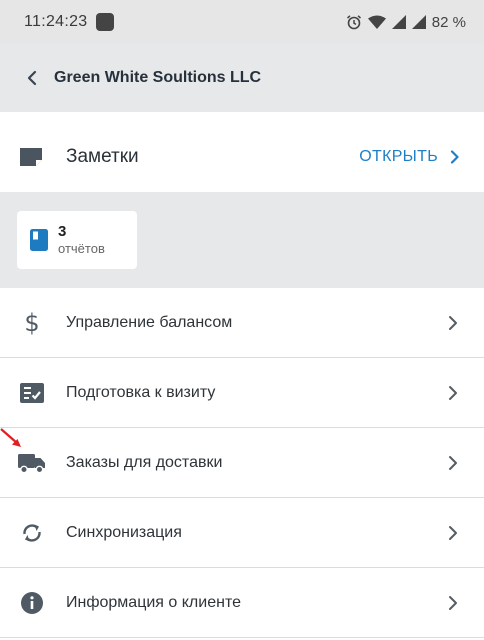 This screenshot has width=484, height=640. Describe the element at coordinates (56, 21) in the screenshot. I see `status-time: 11:24:23` at that location.